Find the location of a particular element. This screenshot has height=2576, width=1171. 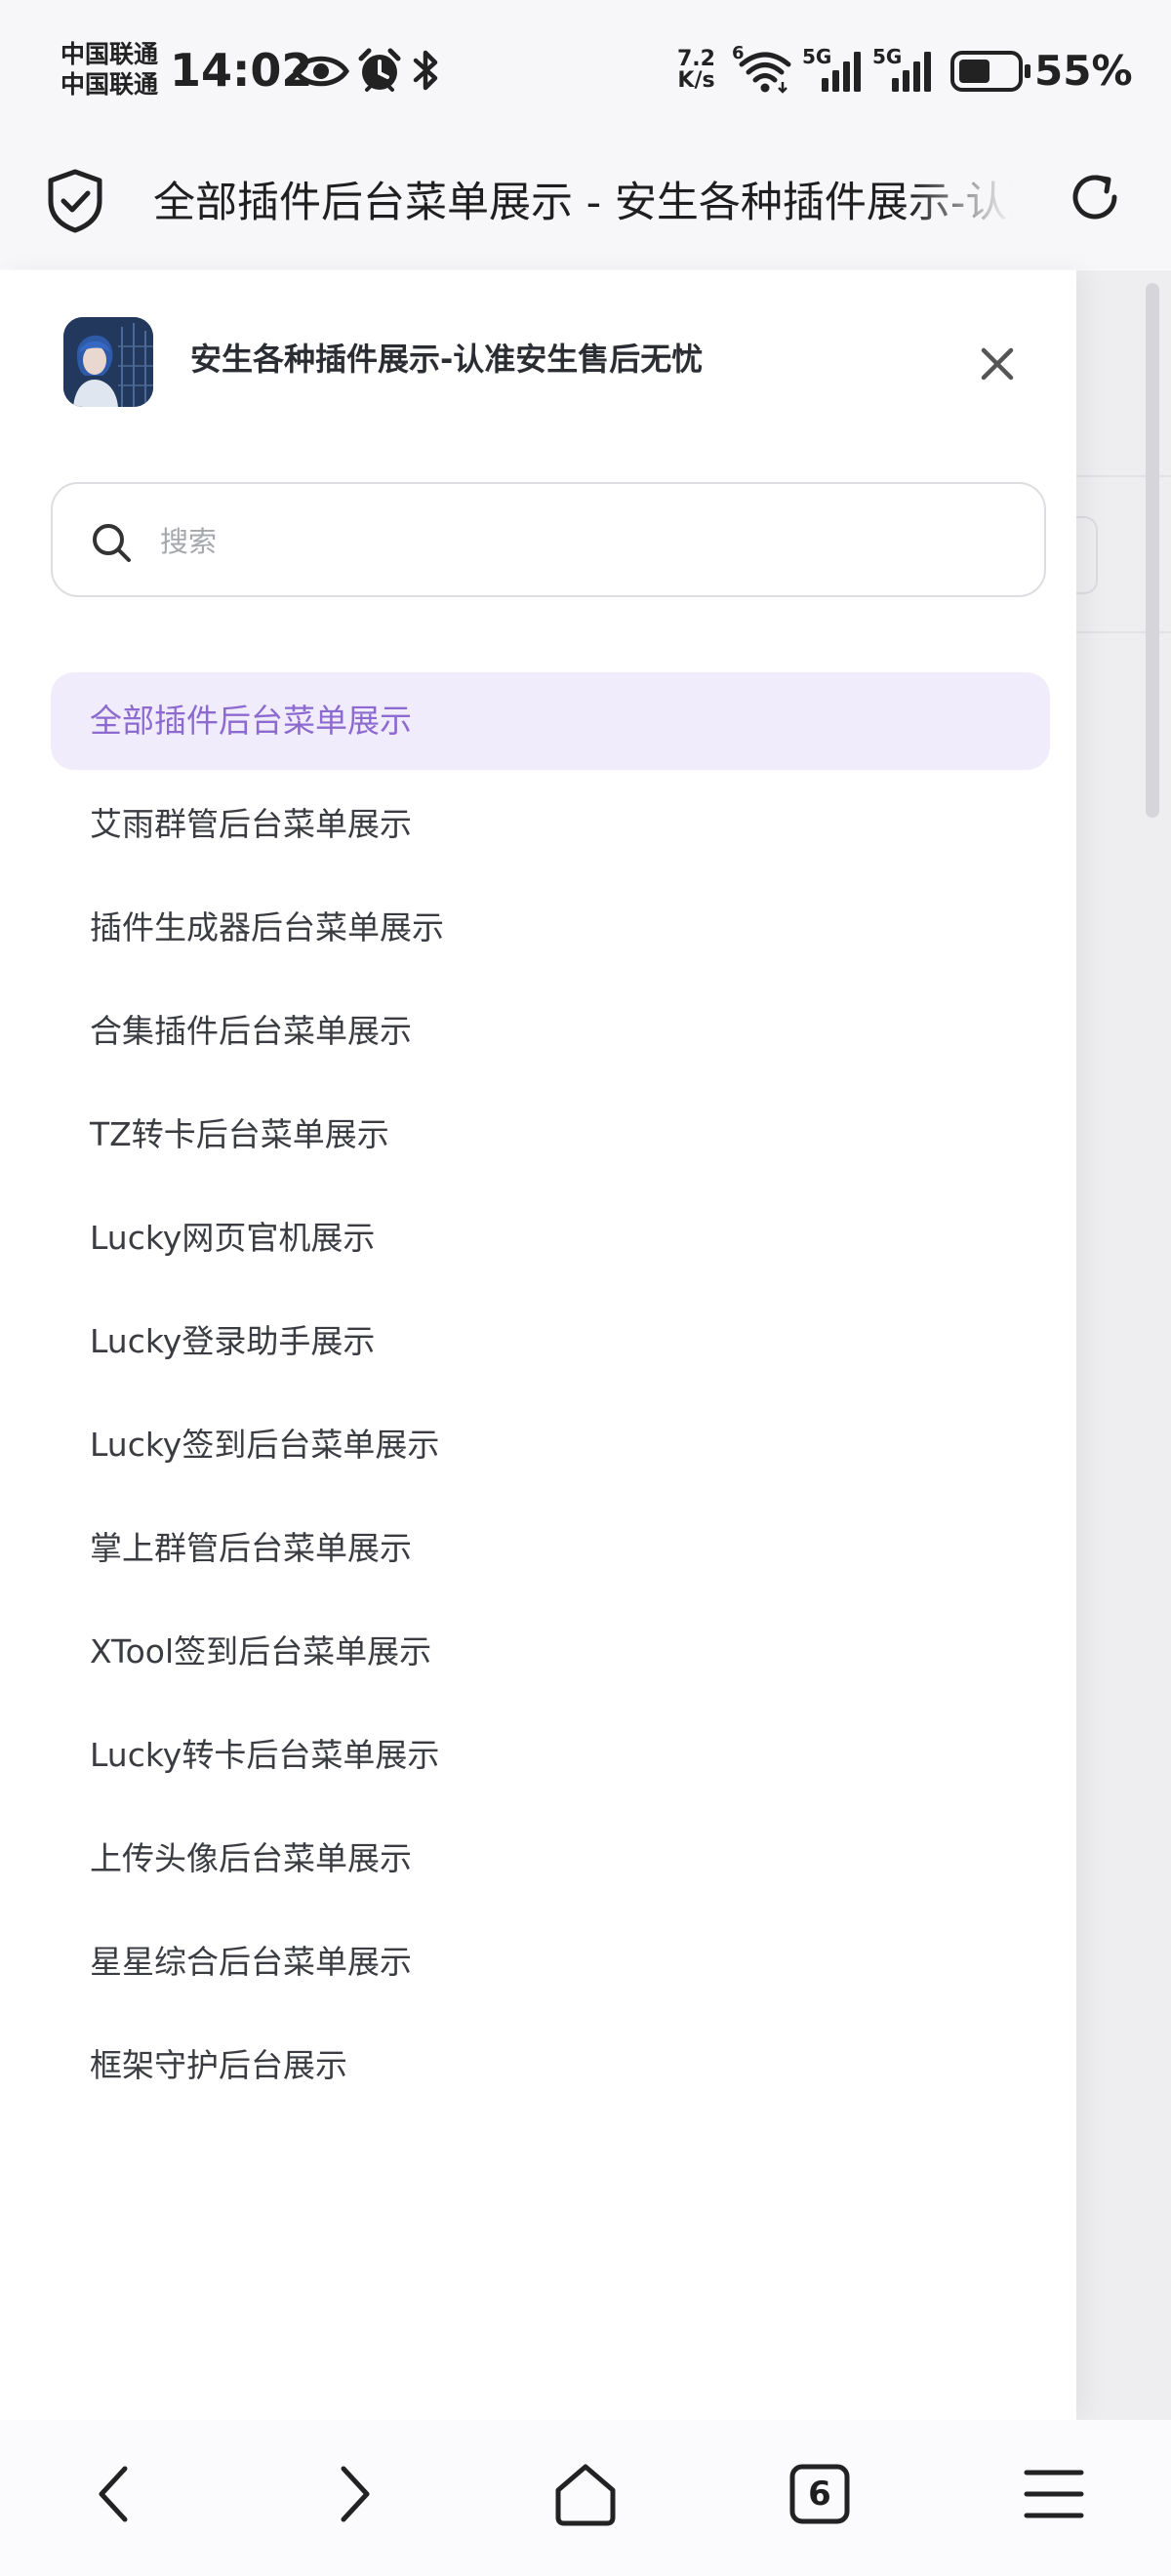

menu-item: Lucky签到后台菜单展示 is located at coordinates (550, 1445).